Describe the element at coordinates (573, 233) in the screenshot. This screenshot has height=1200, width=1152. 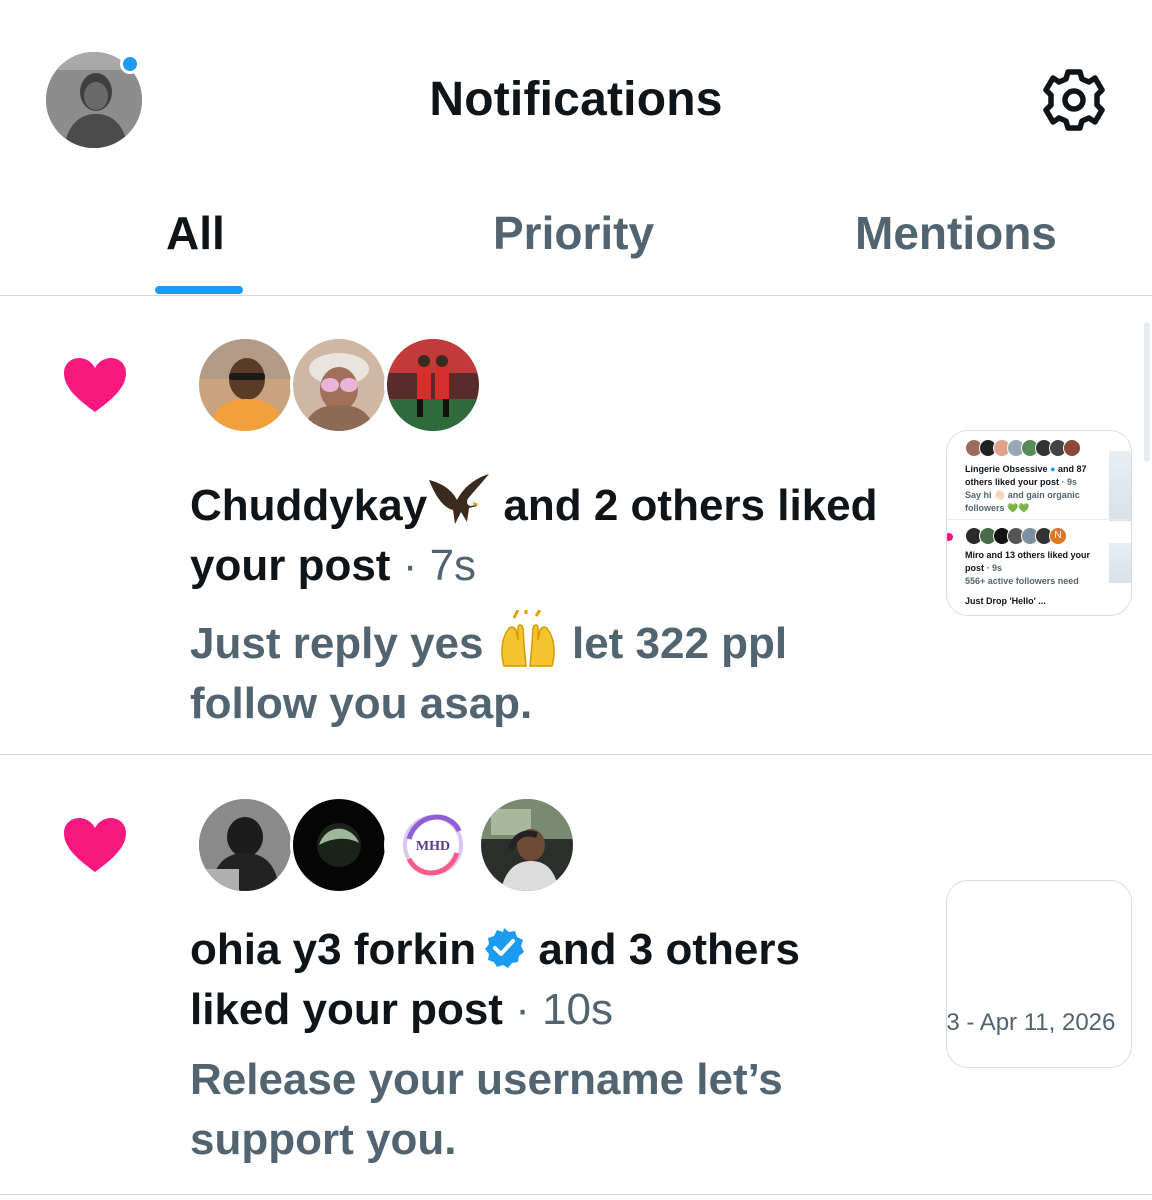
I see `tab-priority: Priority` at that location.